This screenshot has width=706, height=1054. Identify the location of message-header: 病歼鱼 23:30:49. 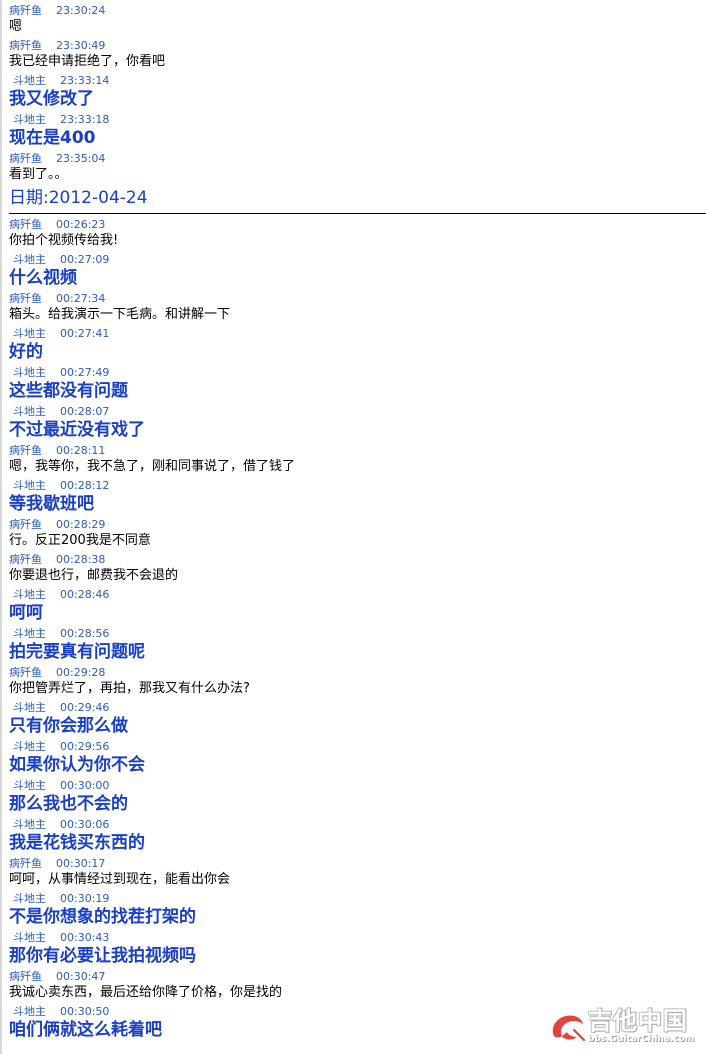
(357, 46).